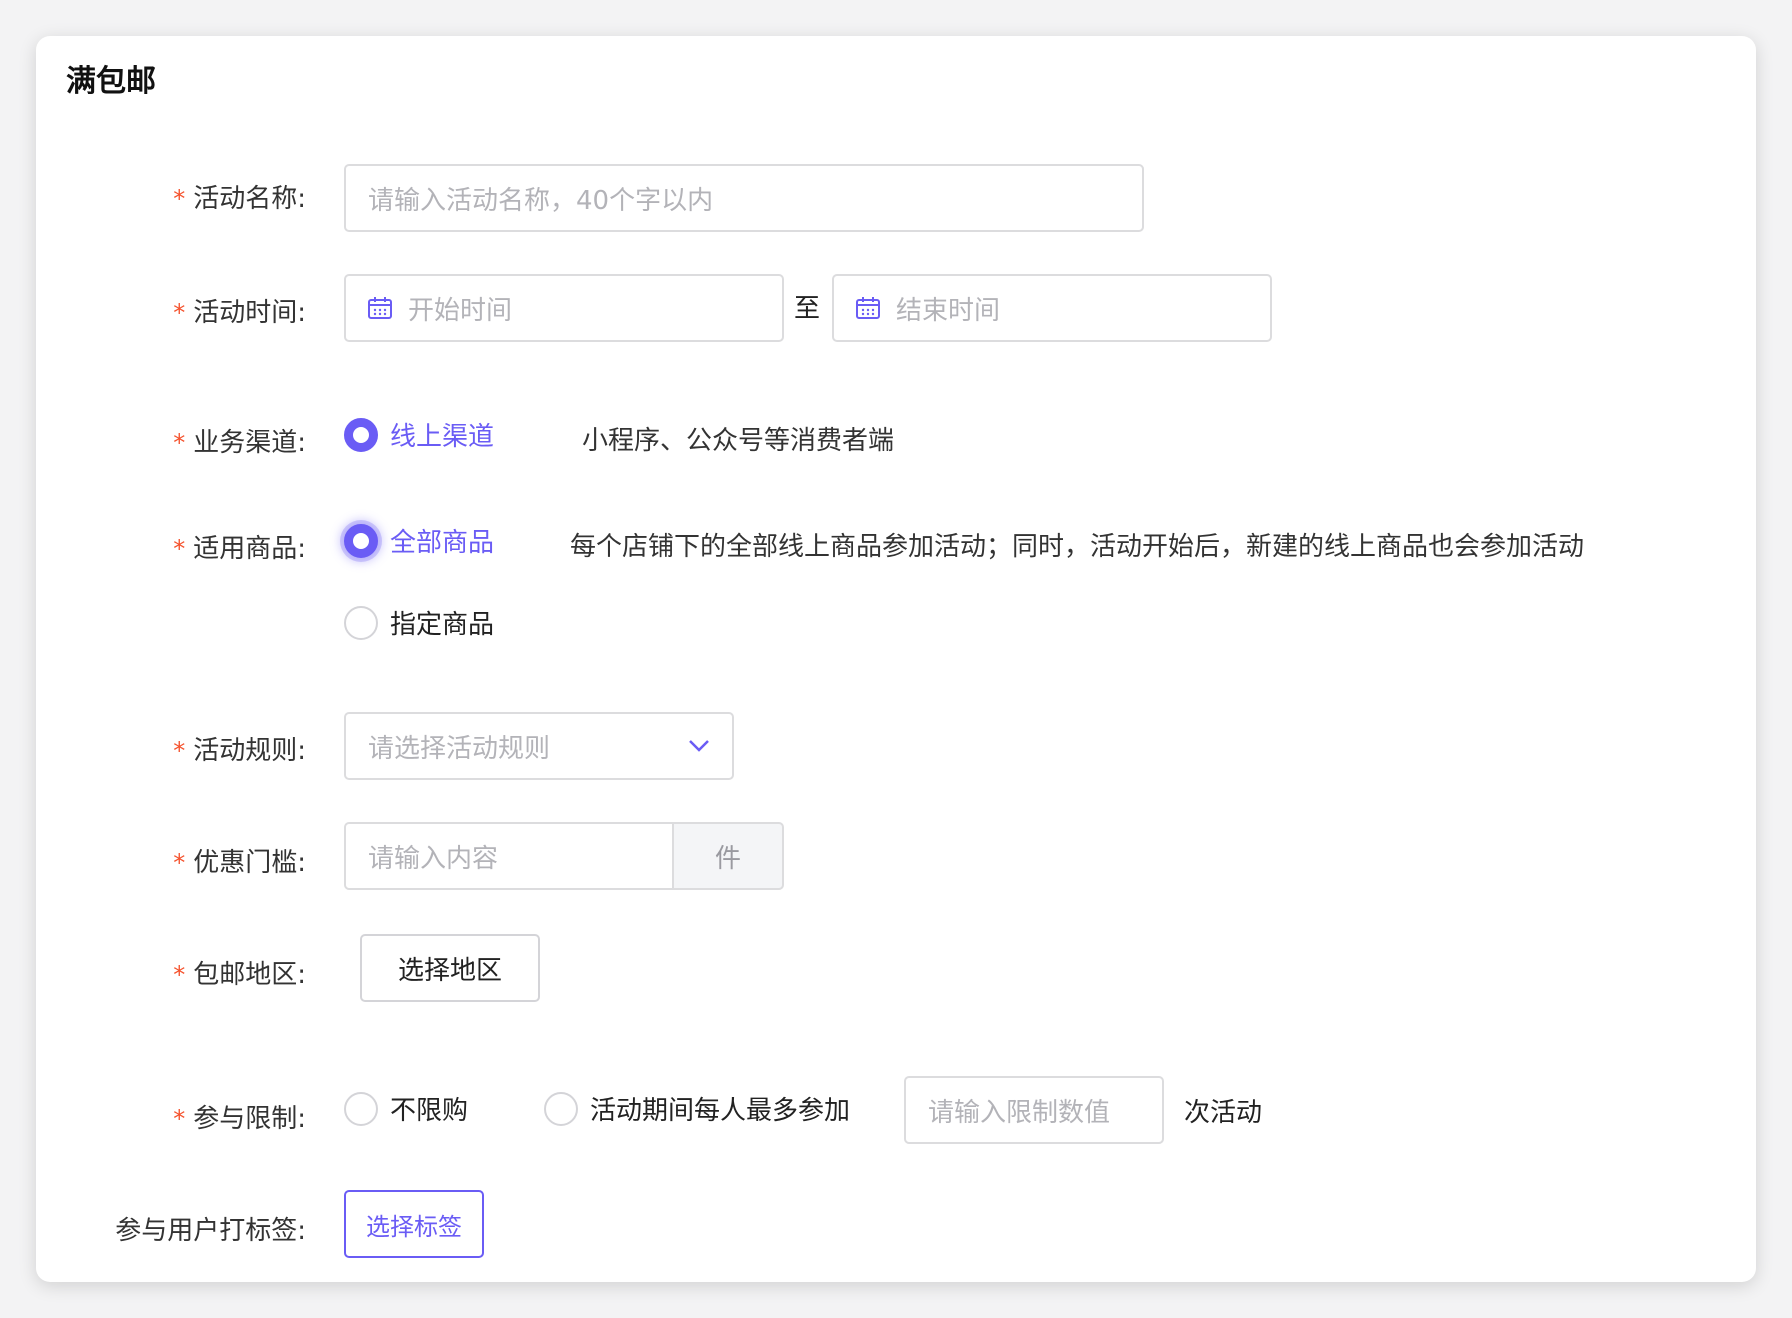 The height and width of the screenshot is (1318, 1792). I want to click on participation-limit-label: * 参与限制:, so click(239, 1119).